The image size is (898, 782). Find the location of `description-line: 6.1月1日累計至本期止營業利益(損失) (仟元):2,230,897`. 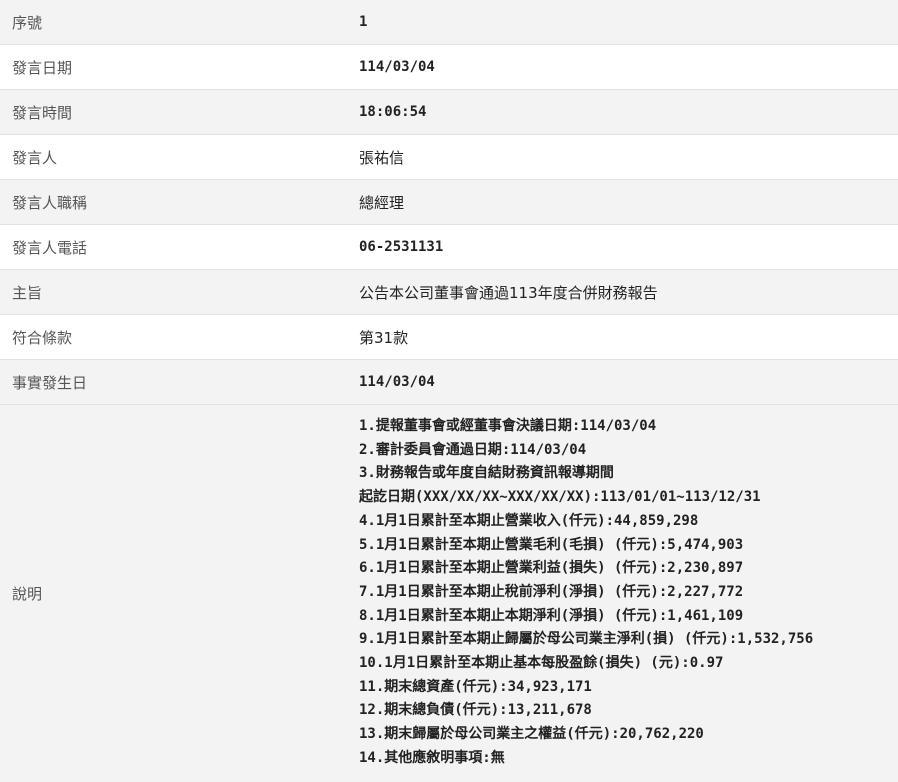

description-line: 6.1月1日累計至本期止營業利益(損失) (仟元):2,230,897 is located at coordinates (551, 568).